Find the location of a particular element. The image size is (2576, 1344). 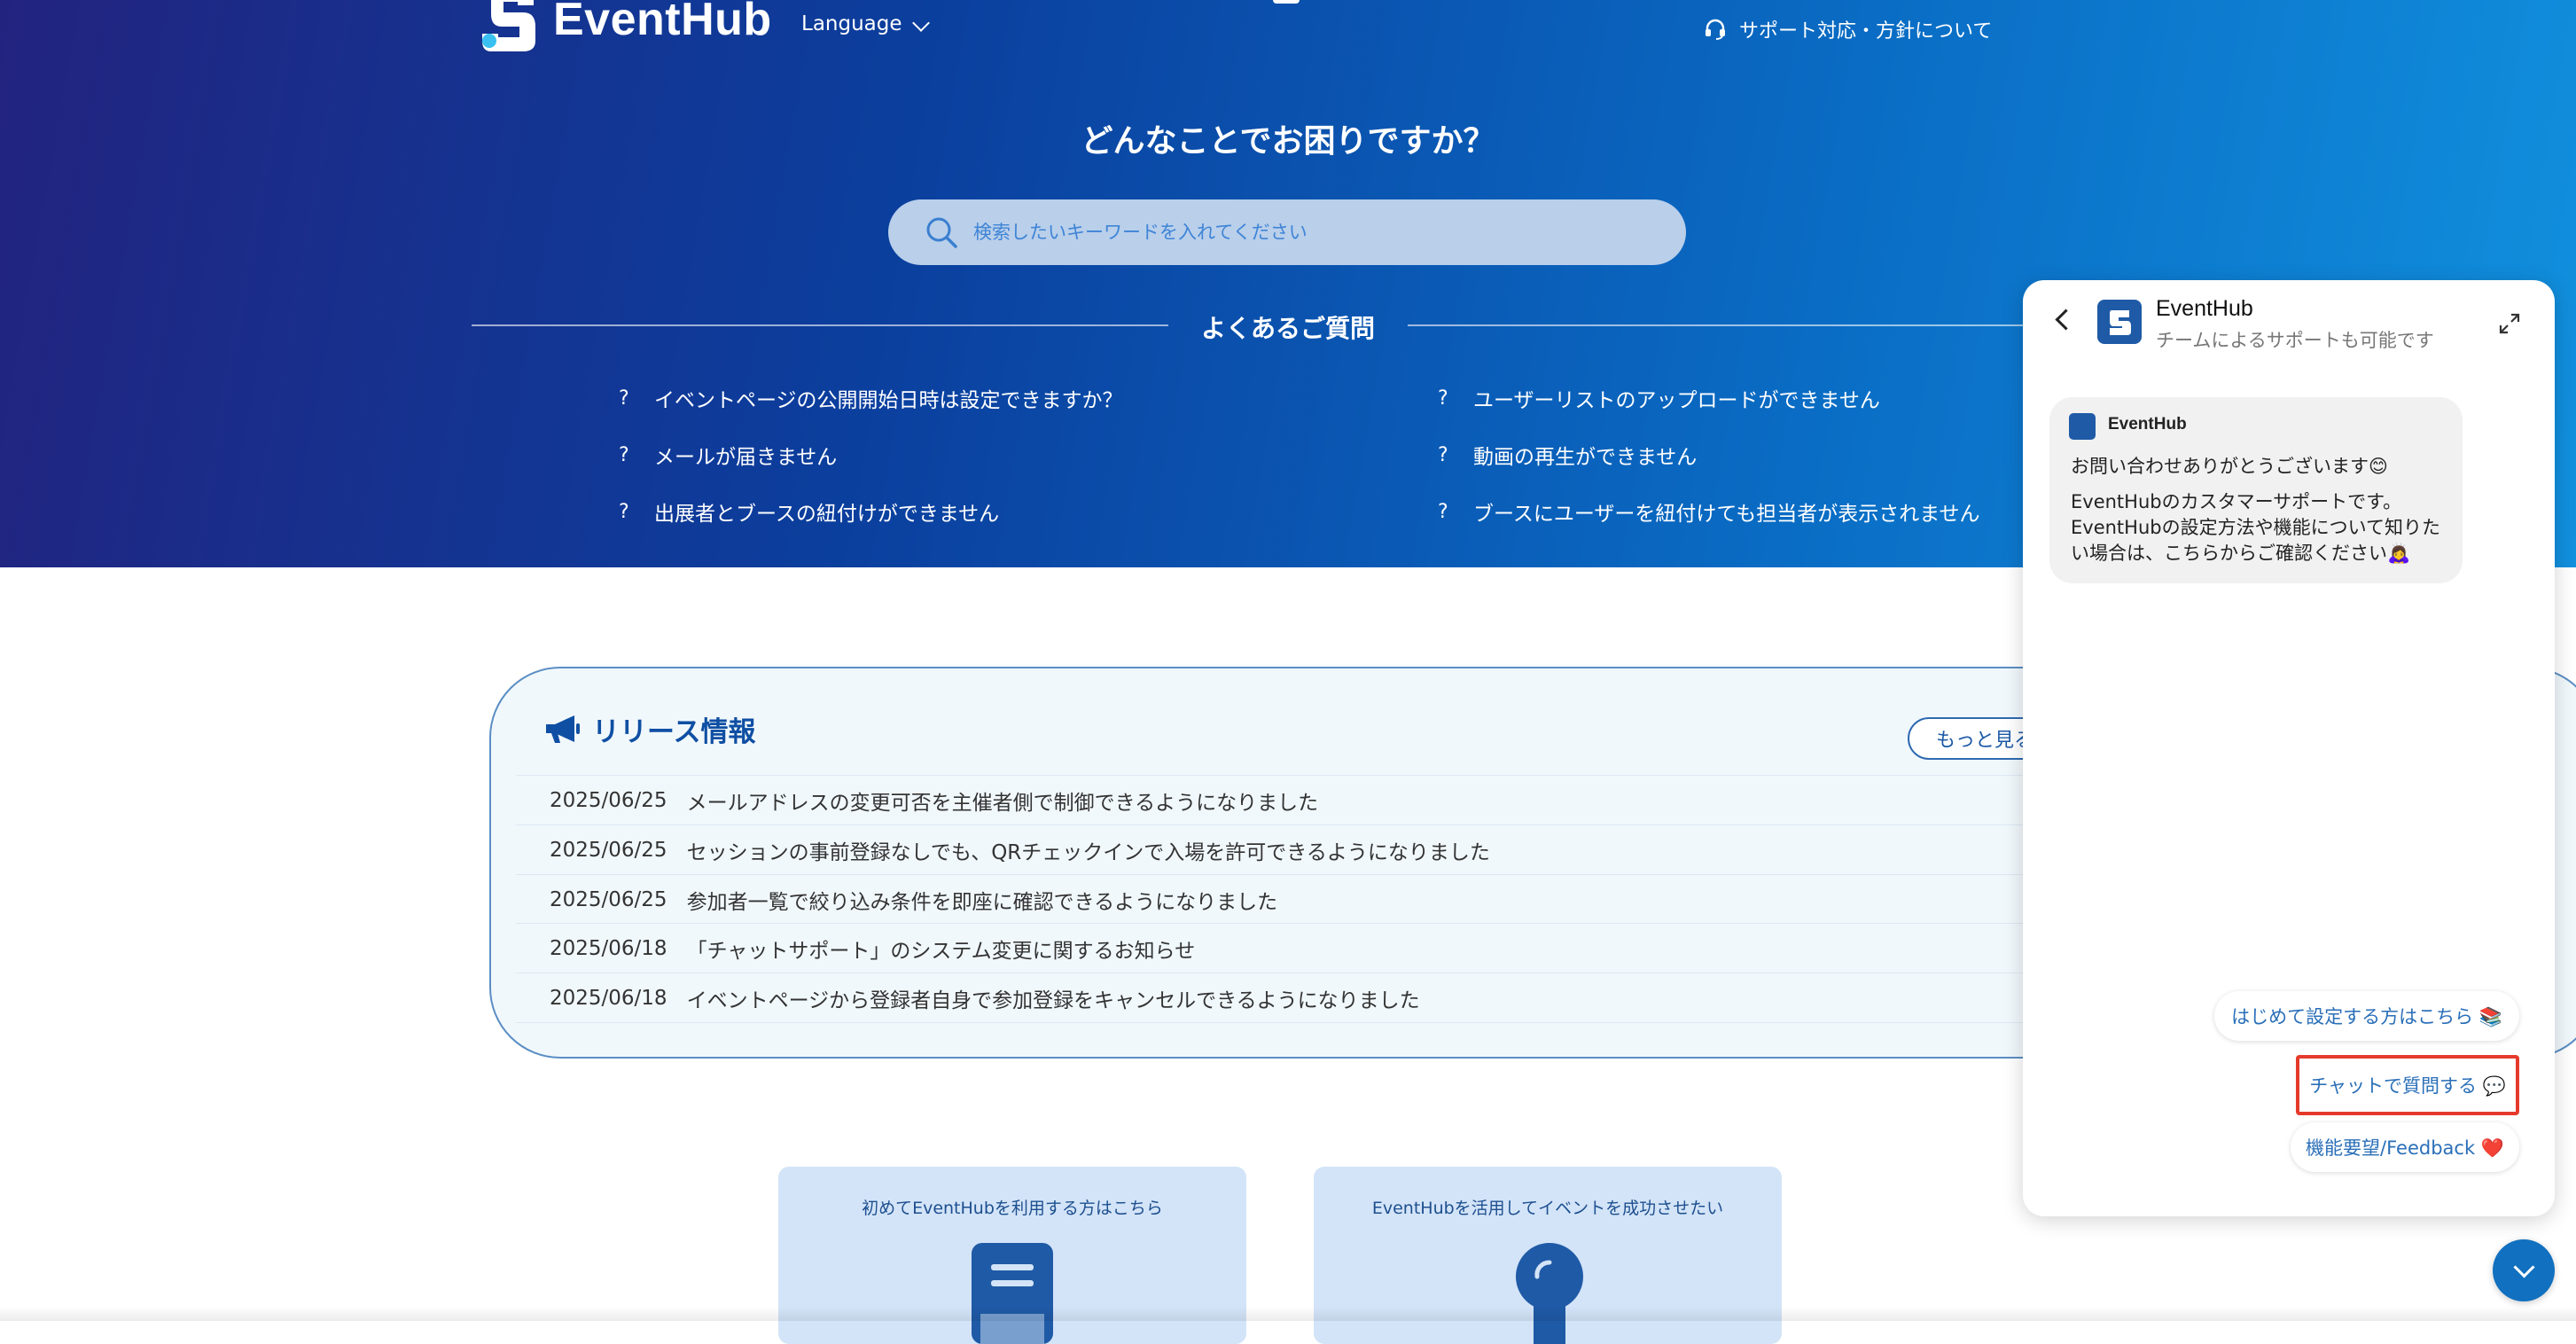

language-label: Language is located at coordinates (851, 23).